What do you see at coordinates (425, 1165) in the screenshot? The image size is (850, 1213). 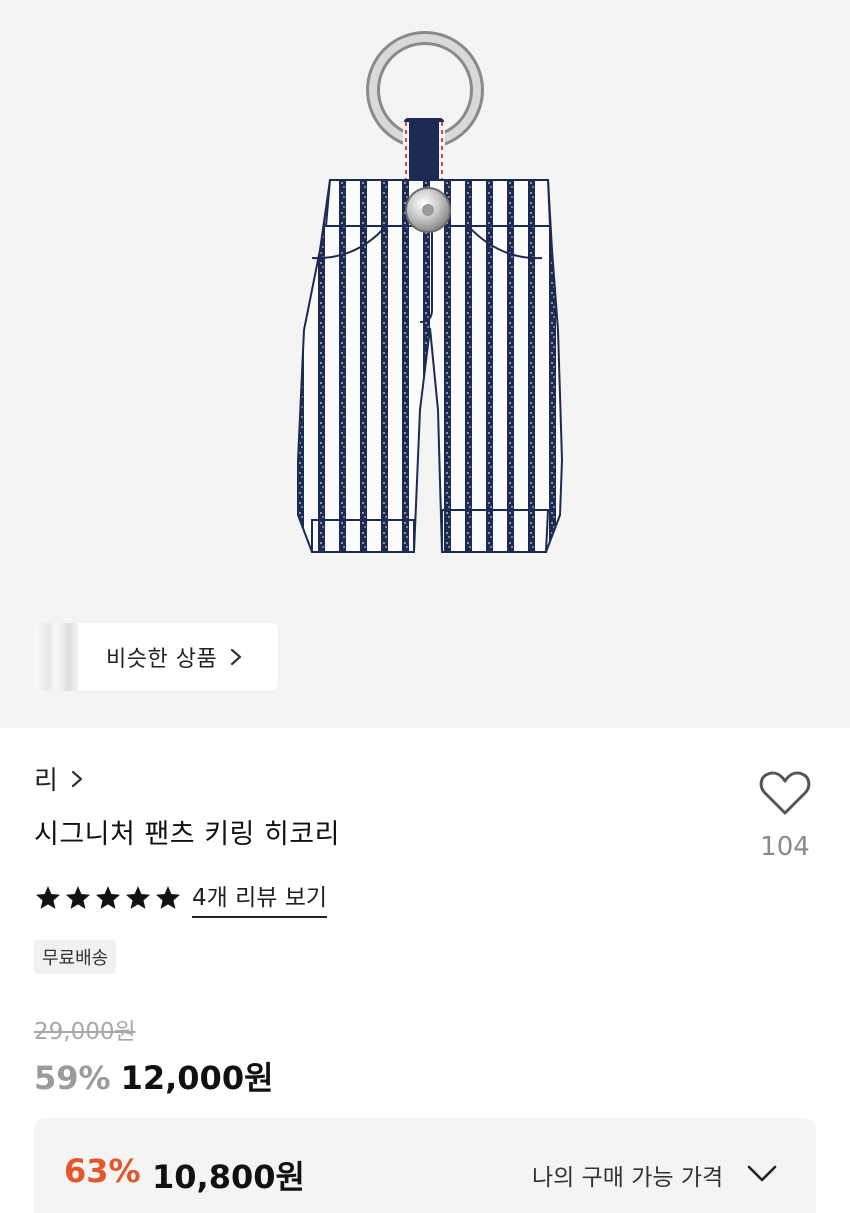 I see `my-price-dropdown: 63% 10,800원 나의 구매 가능 가격` at bounding box center [425, 1165].